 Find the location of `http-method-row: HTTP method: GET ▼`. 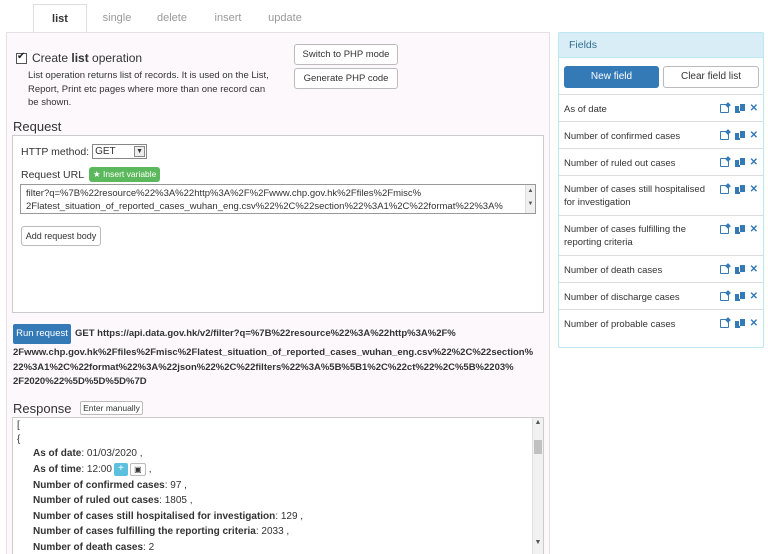

http-method-row: HTTP method: GET ▼ is located at coordinates (84, 151).